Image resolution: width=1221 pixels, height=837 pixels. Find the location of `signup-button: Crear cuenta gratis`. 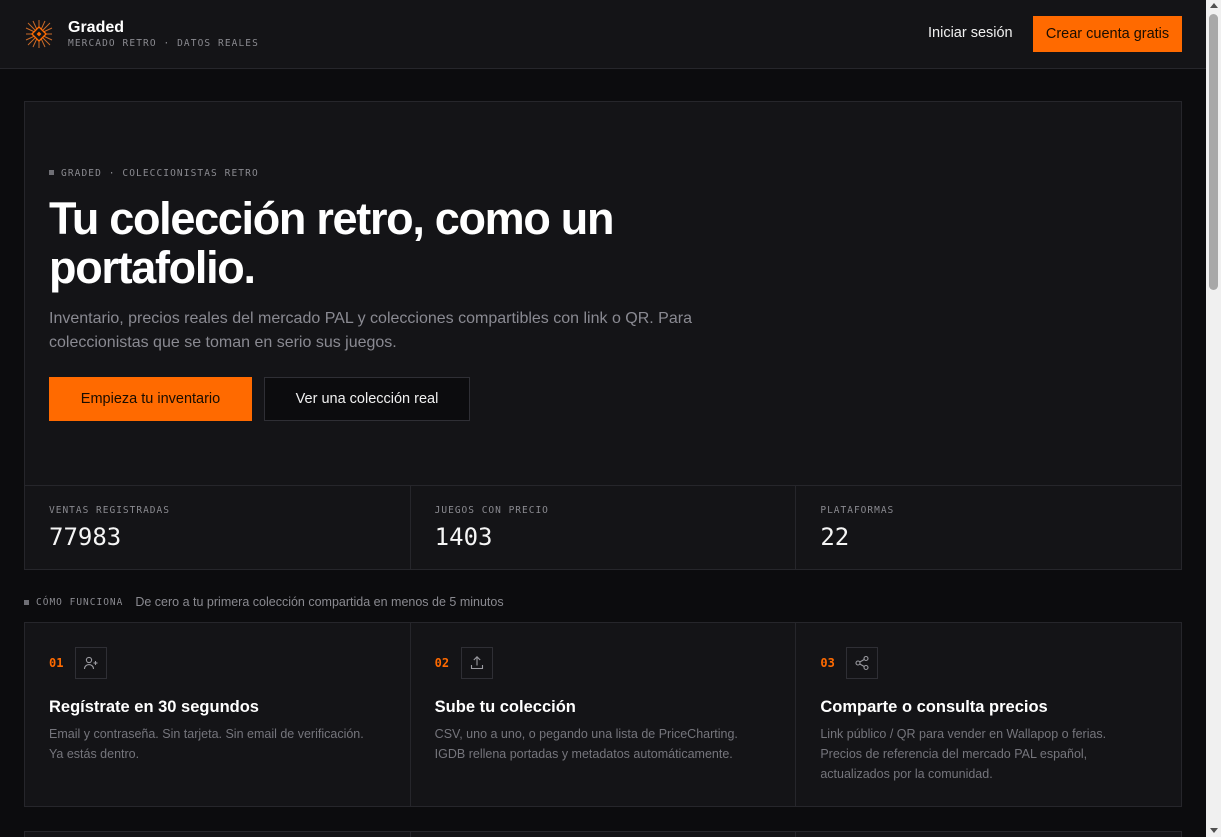

signup-button: Crear cuenta gratis is located at coordinates (1107, 34).